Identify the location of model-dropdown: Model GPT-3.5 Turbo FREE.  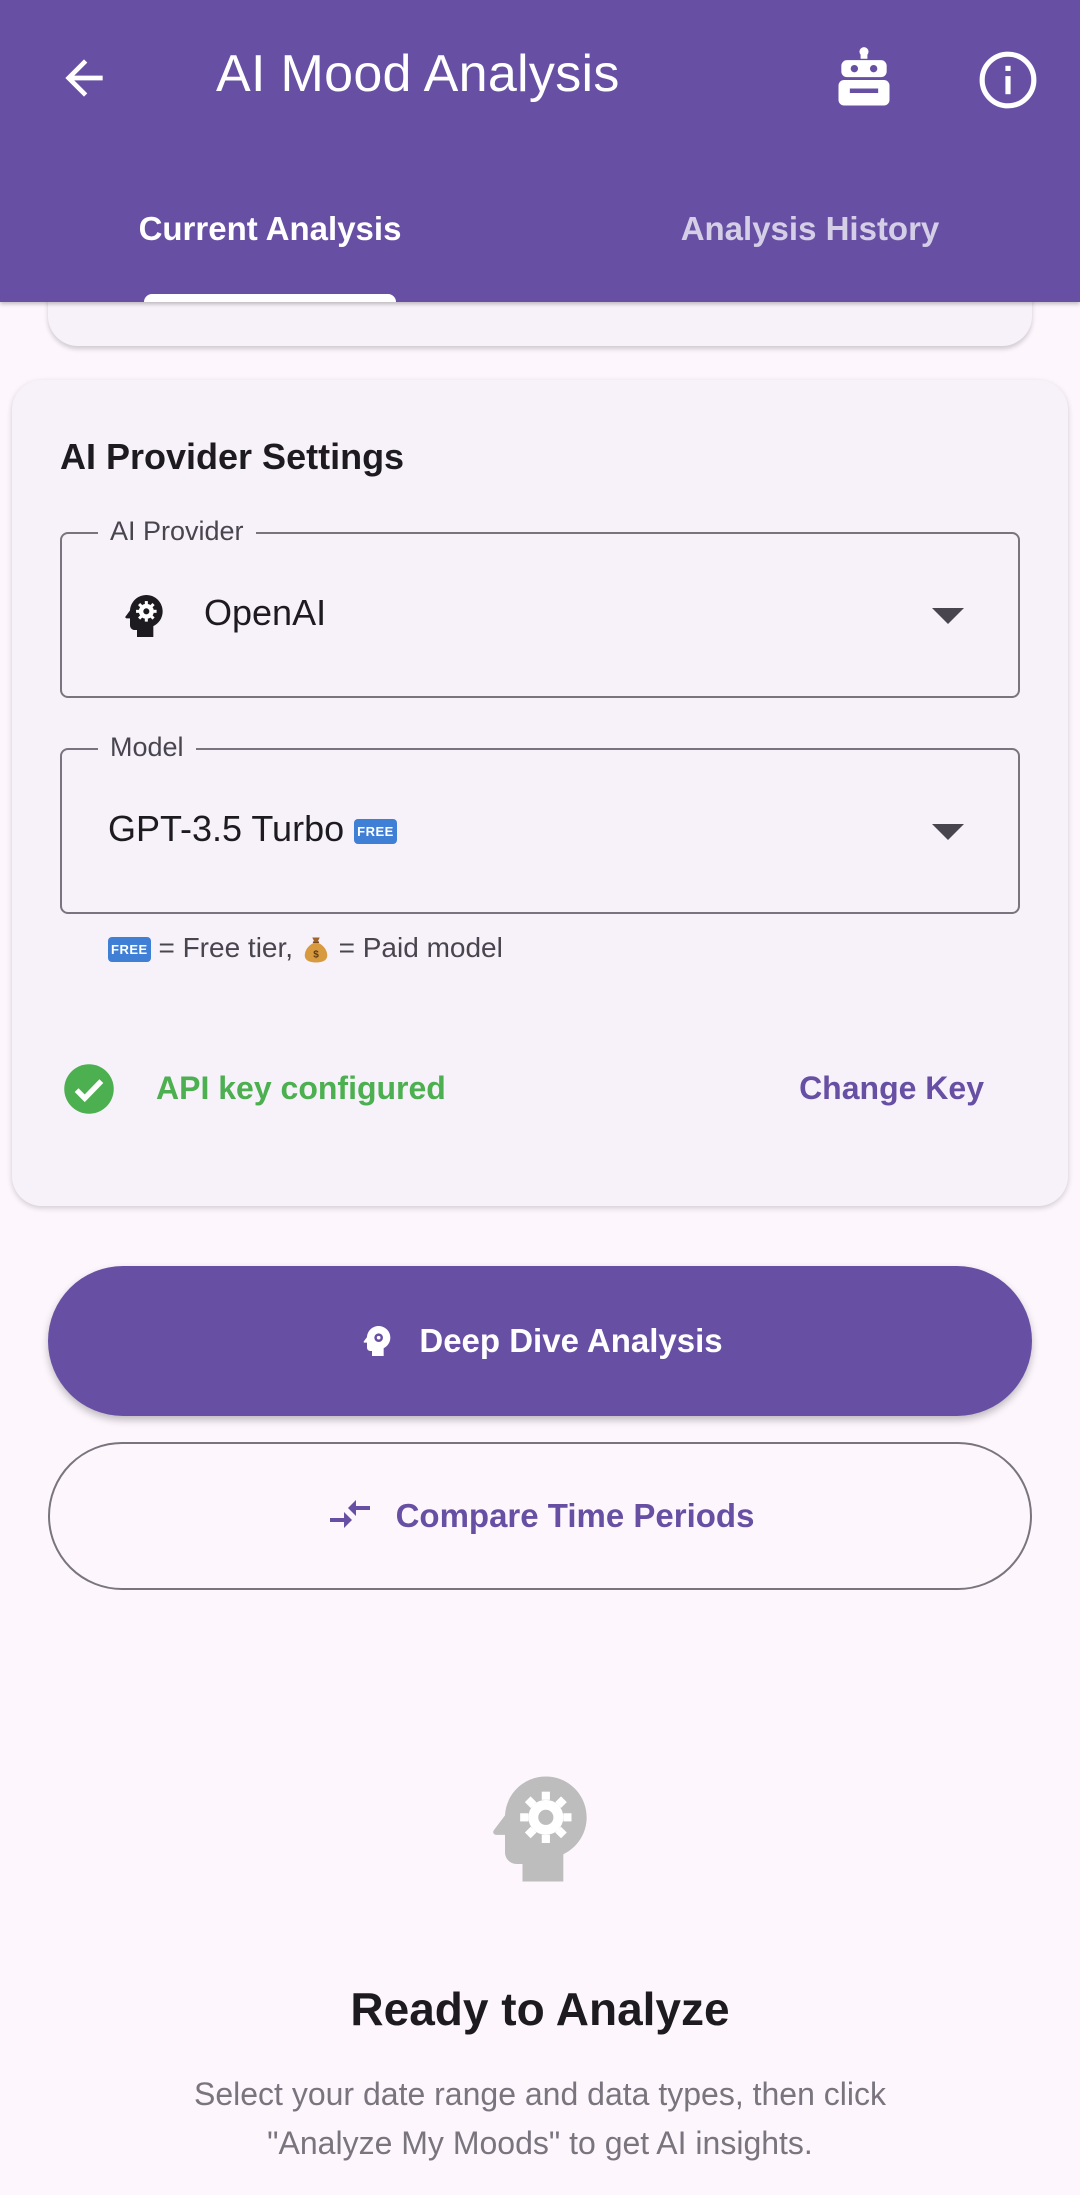
(540, 823).